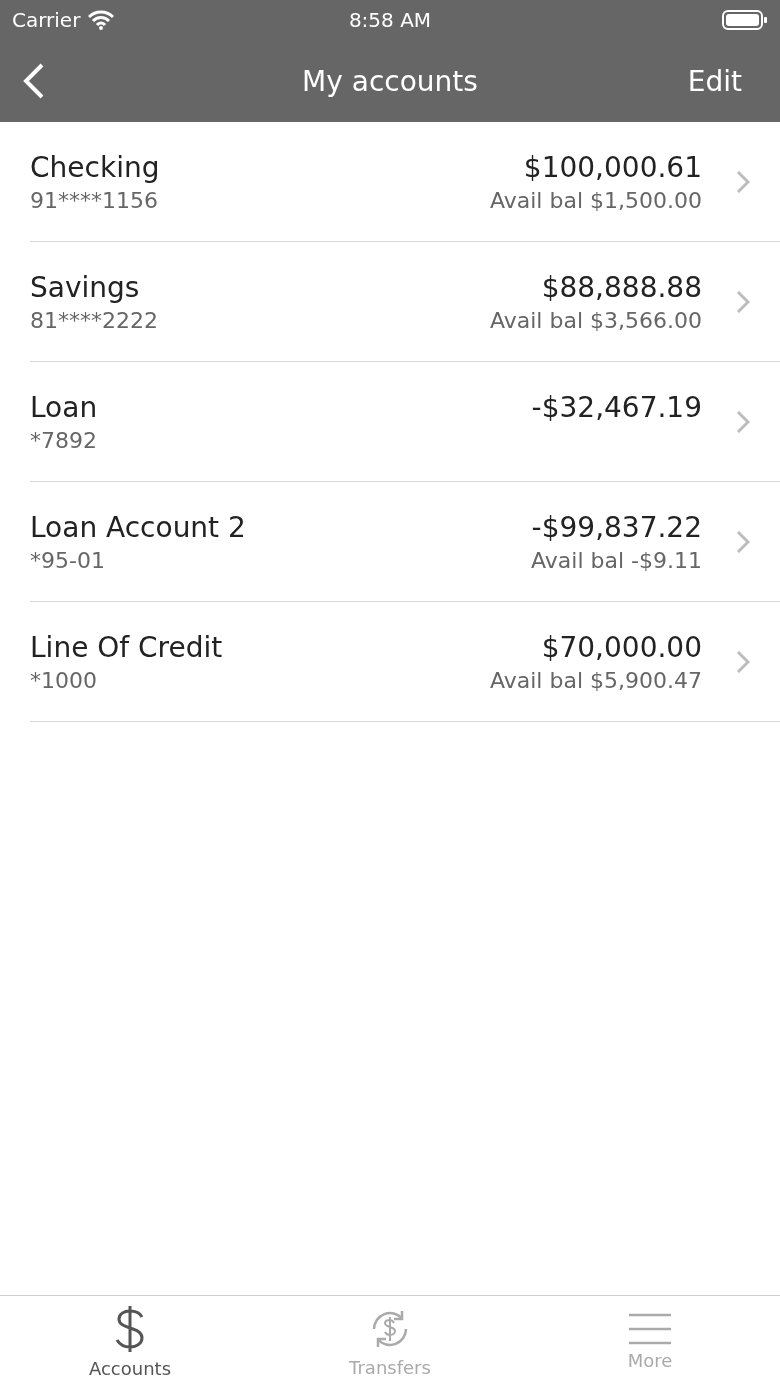  What do you see at coordinates (621, 287) in the screenshot?
I see `account-balance: $88,888.88` at bounding box center [621, 287].